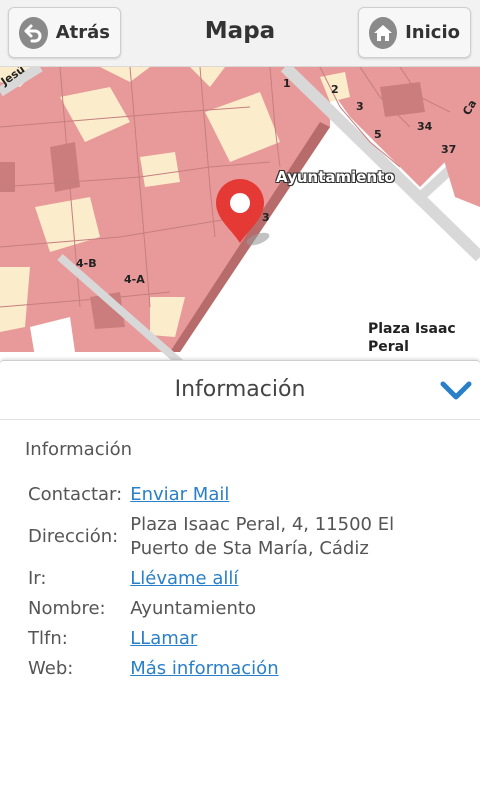 Image resolution: width=480 pixels, height=801 pixels. What do you see at coordinates (240, 33) in the screenshot?
I see `top-bar: Atrás Mapa Inicio` at bounding box center [240, 33].